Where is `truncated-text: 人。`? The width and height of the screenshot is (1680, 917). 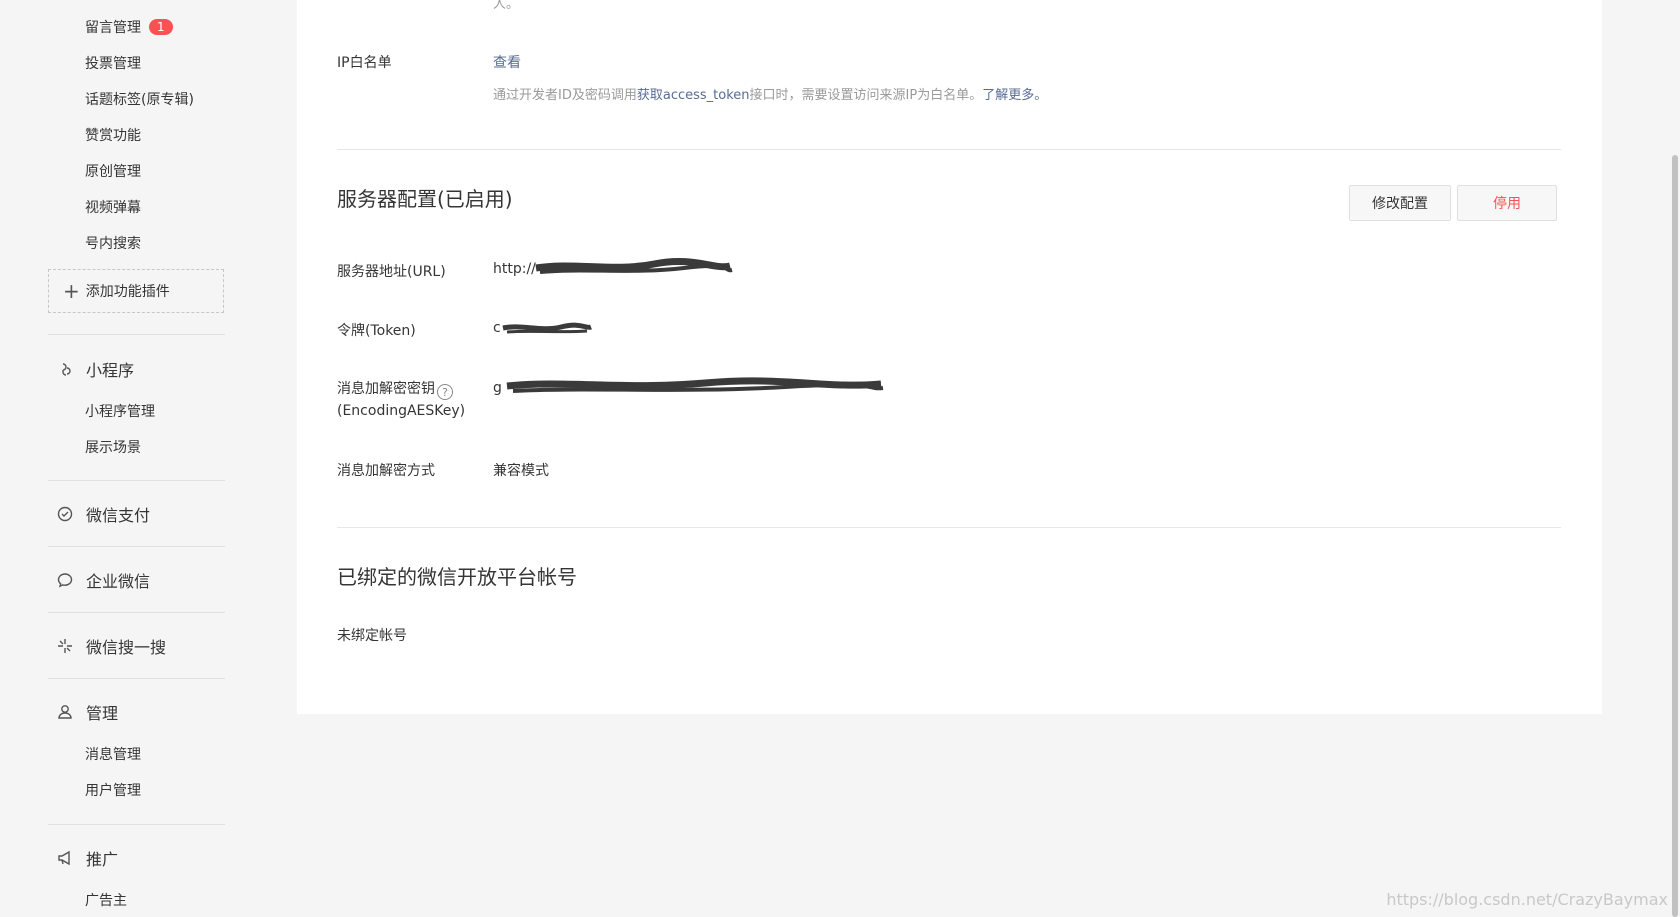
truncated-text: 人。 is located at coordinates (506, 6).